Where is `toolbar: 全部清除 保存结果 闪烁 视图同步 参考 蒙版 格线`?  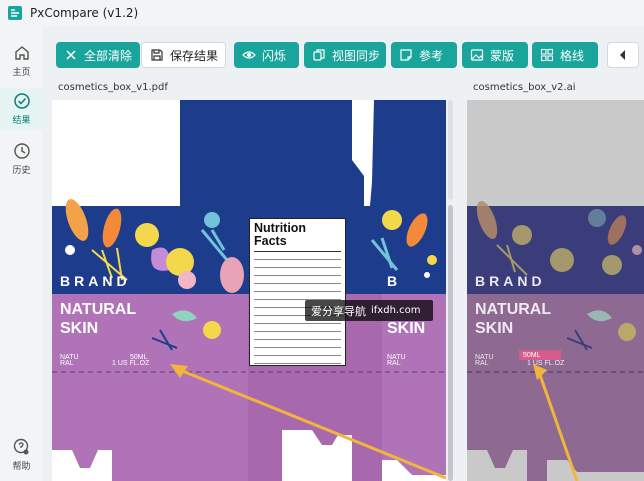
toolbar: 全部清除 保存结果 闪烁 视图同步 参考 蒙版 格线 is located at coordinates (343, 56).